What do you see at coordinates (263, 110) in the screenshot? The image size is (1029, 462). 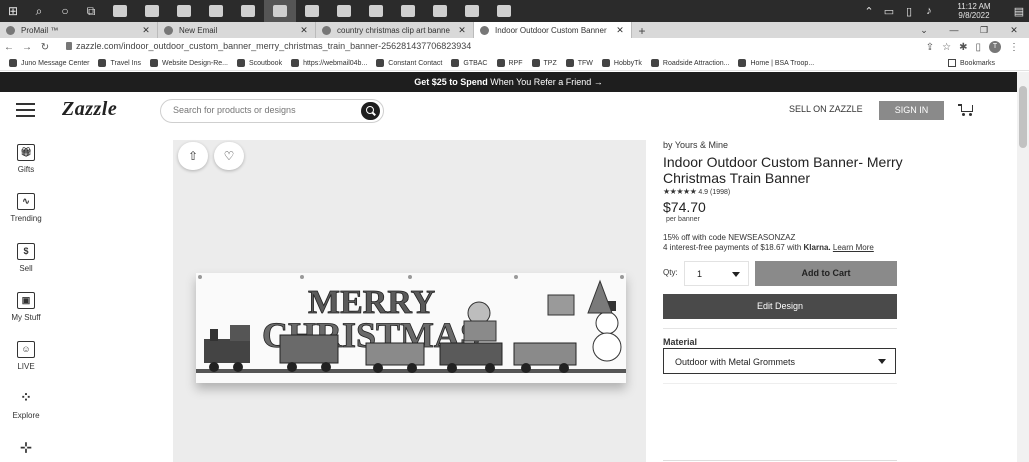 I see `search-input` at bounding box center [263, 110].